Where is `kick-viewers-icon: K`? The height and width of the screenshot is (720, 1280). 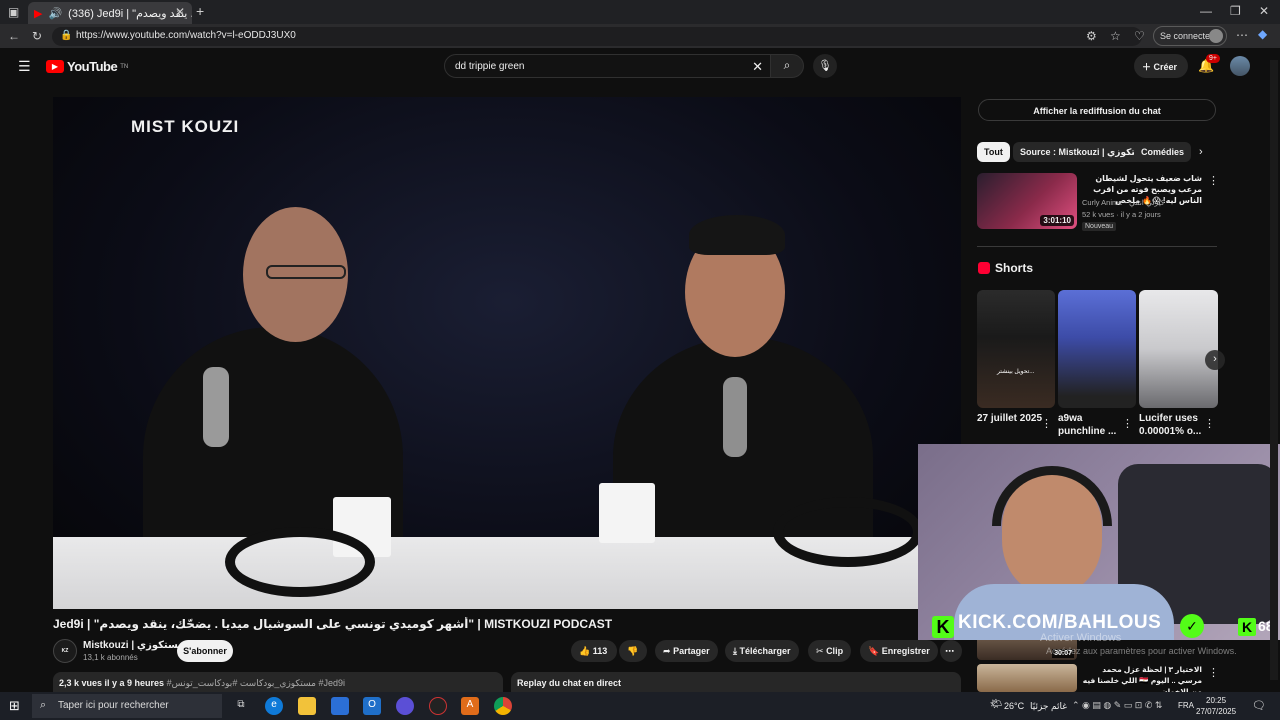 kick-viewers-icon: K is located at coordinates (1247, 627).